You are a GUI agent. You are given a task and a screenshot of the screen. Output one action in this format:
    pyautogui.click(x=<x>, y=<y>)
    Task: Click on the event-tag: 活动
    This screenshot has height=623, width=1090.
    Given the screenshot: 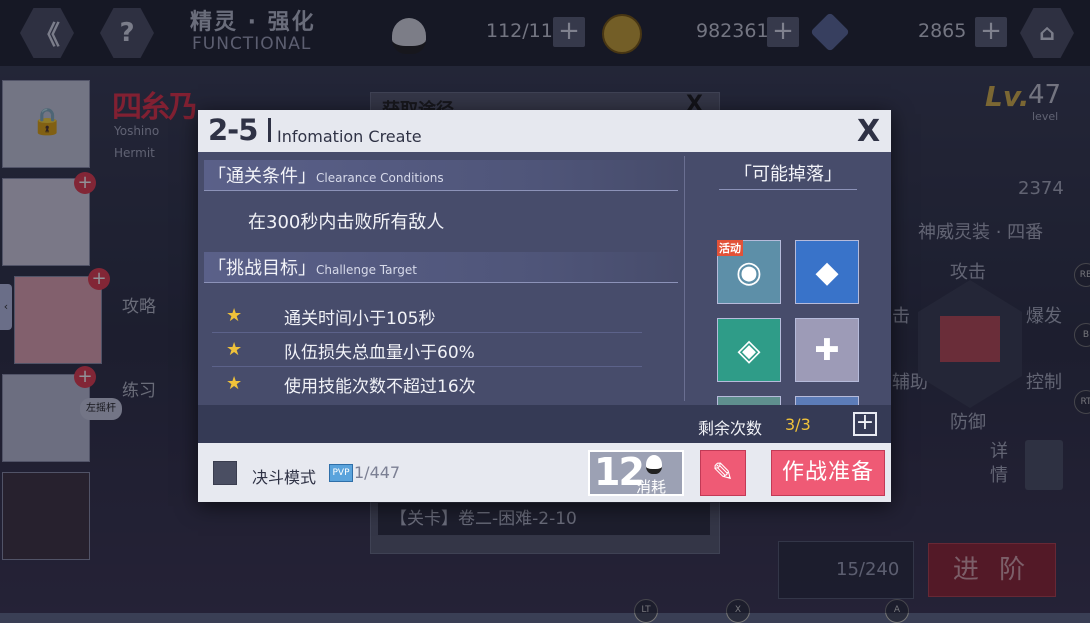 What is the action you would take?
    pyautogui.click(x=730, y=248)
    